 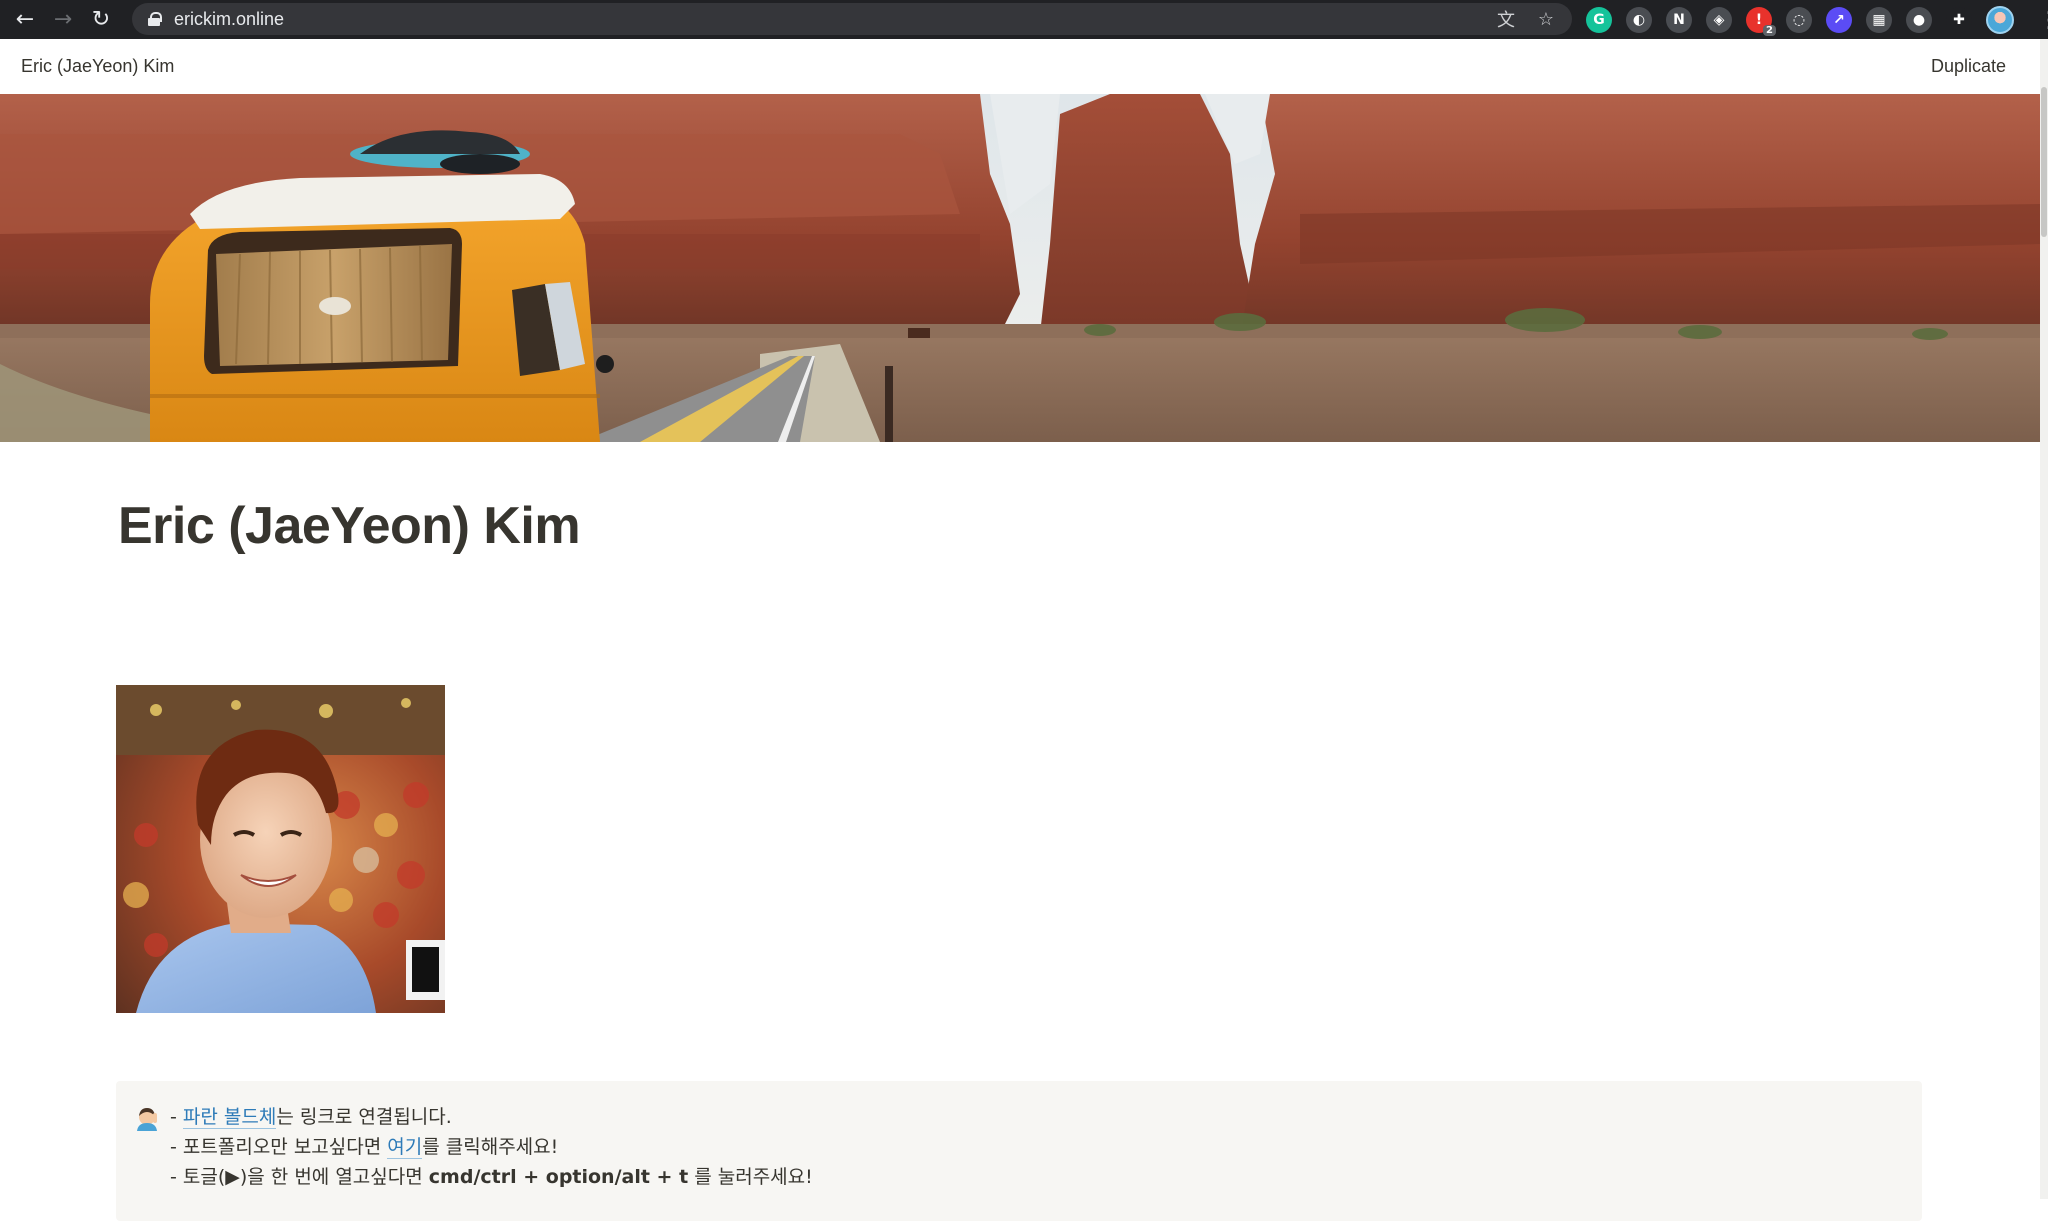 What do you see at coordinates (491, 1117) in the screenshot?
I see `callout-line-1: - 파란 볼드체는 링크로 연결됩니다.` at bounding box center [491, 1117].